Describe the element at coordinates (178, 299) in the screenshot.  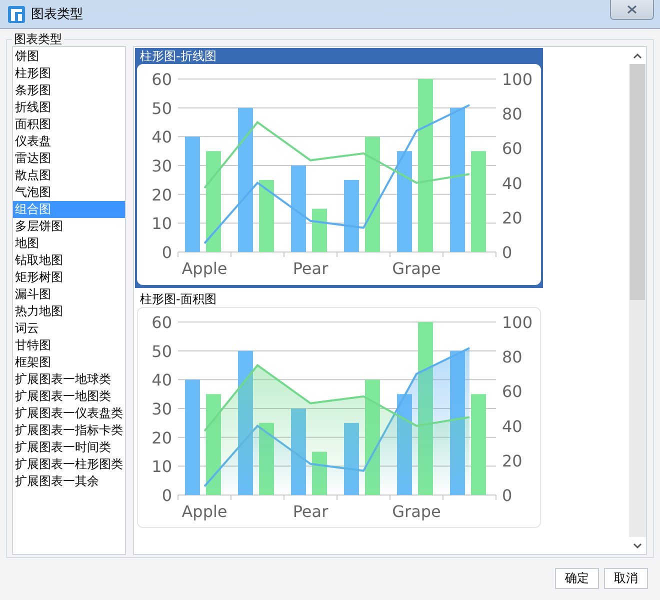
I see `card-title: 柱形图-面积图` at that location.